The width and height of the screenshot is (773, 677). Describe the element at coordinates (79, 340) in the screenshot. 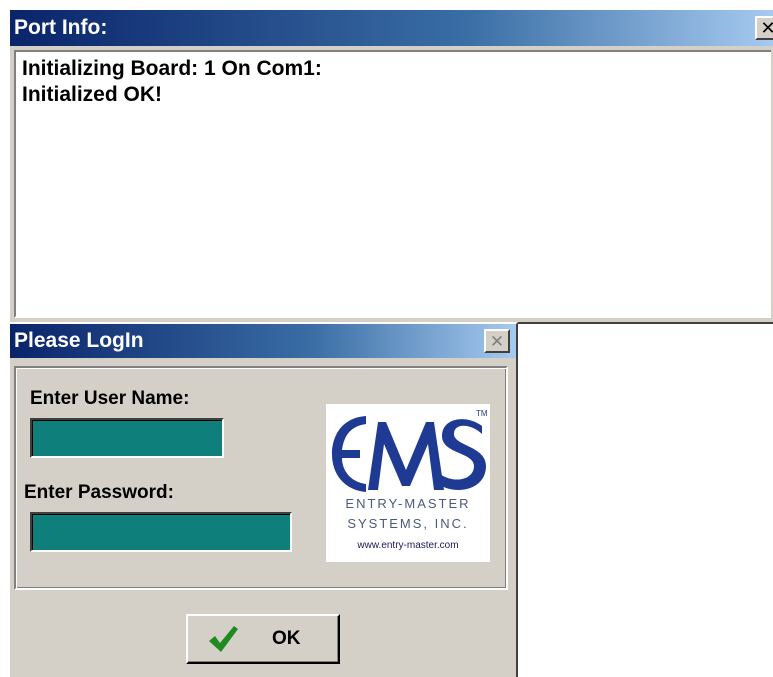

I see `login-title: Please LogIn` at that location.